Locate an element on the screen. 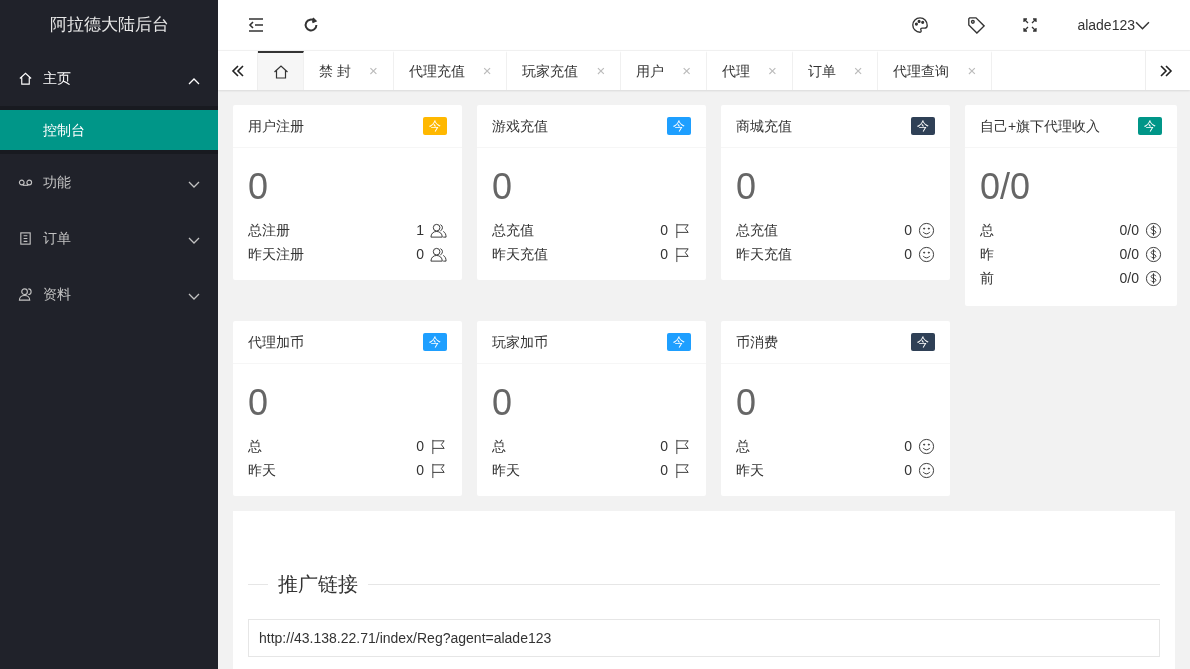 Image resolution: width=1190 pixels, height=669 pixels. tab: 代理 × is located at coordinates (749, 70).